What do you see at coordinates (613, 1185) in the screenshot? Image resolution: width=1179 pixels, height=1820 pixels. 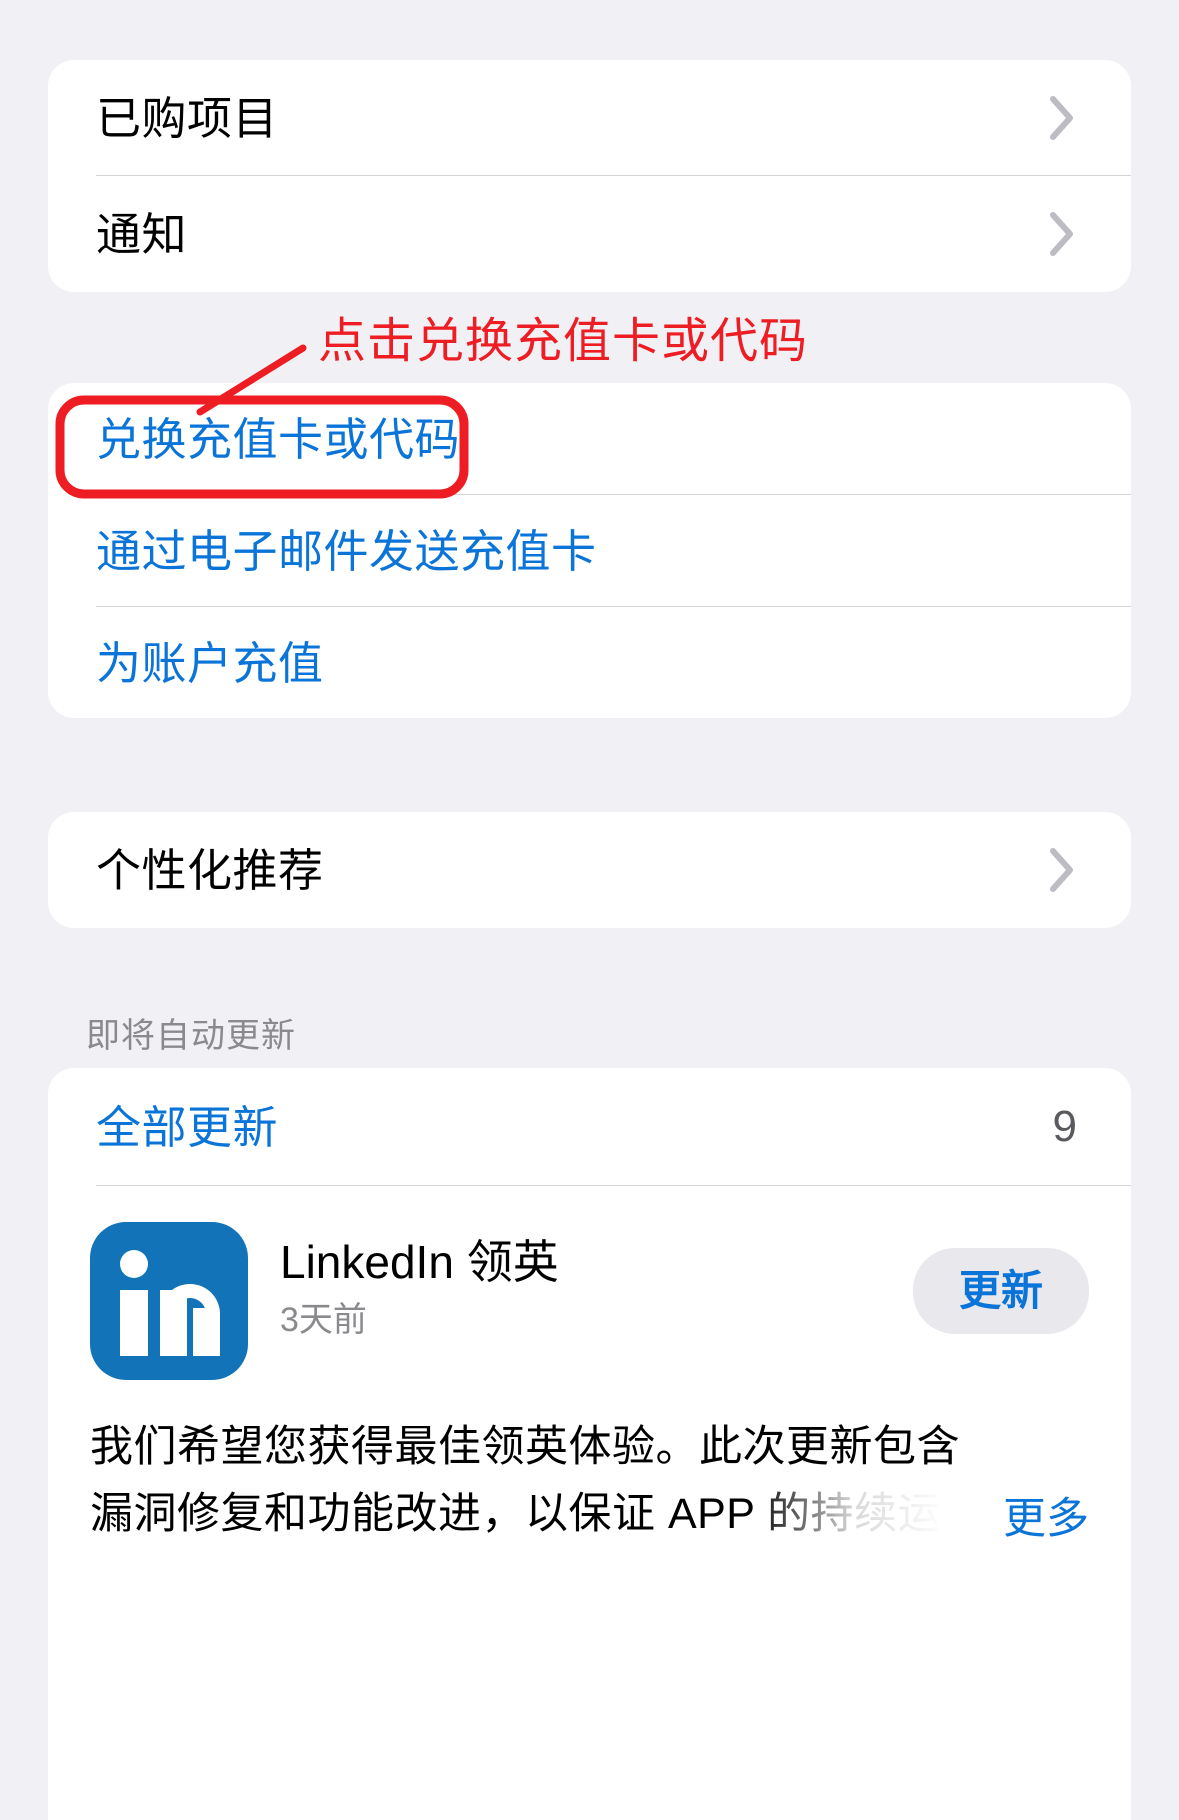 I see `row-separator` at bounding box center [613, 1185].